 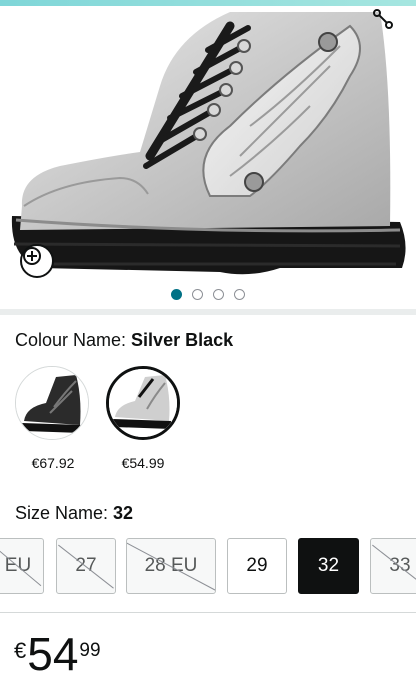 What do you see at coordinates (400, 565) in the screenshot?
I see `size-option-label: 33` at bounding box center [400, 565].